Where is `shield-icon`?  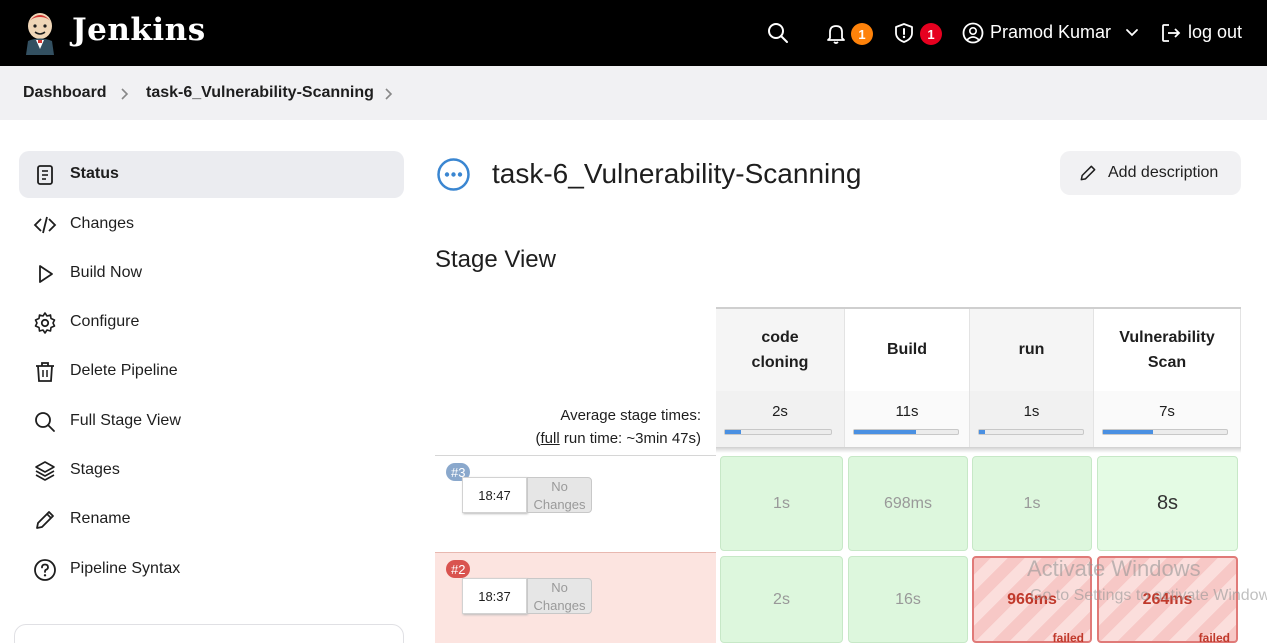 shield-icon is located at coordinates (904, 33).